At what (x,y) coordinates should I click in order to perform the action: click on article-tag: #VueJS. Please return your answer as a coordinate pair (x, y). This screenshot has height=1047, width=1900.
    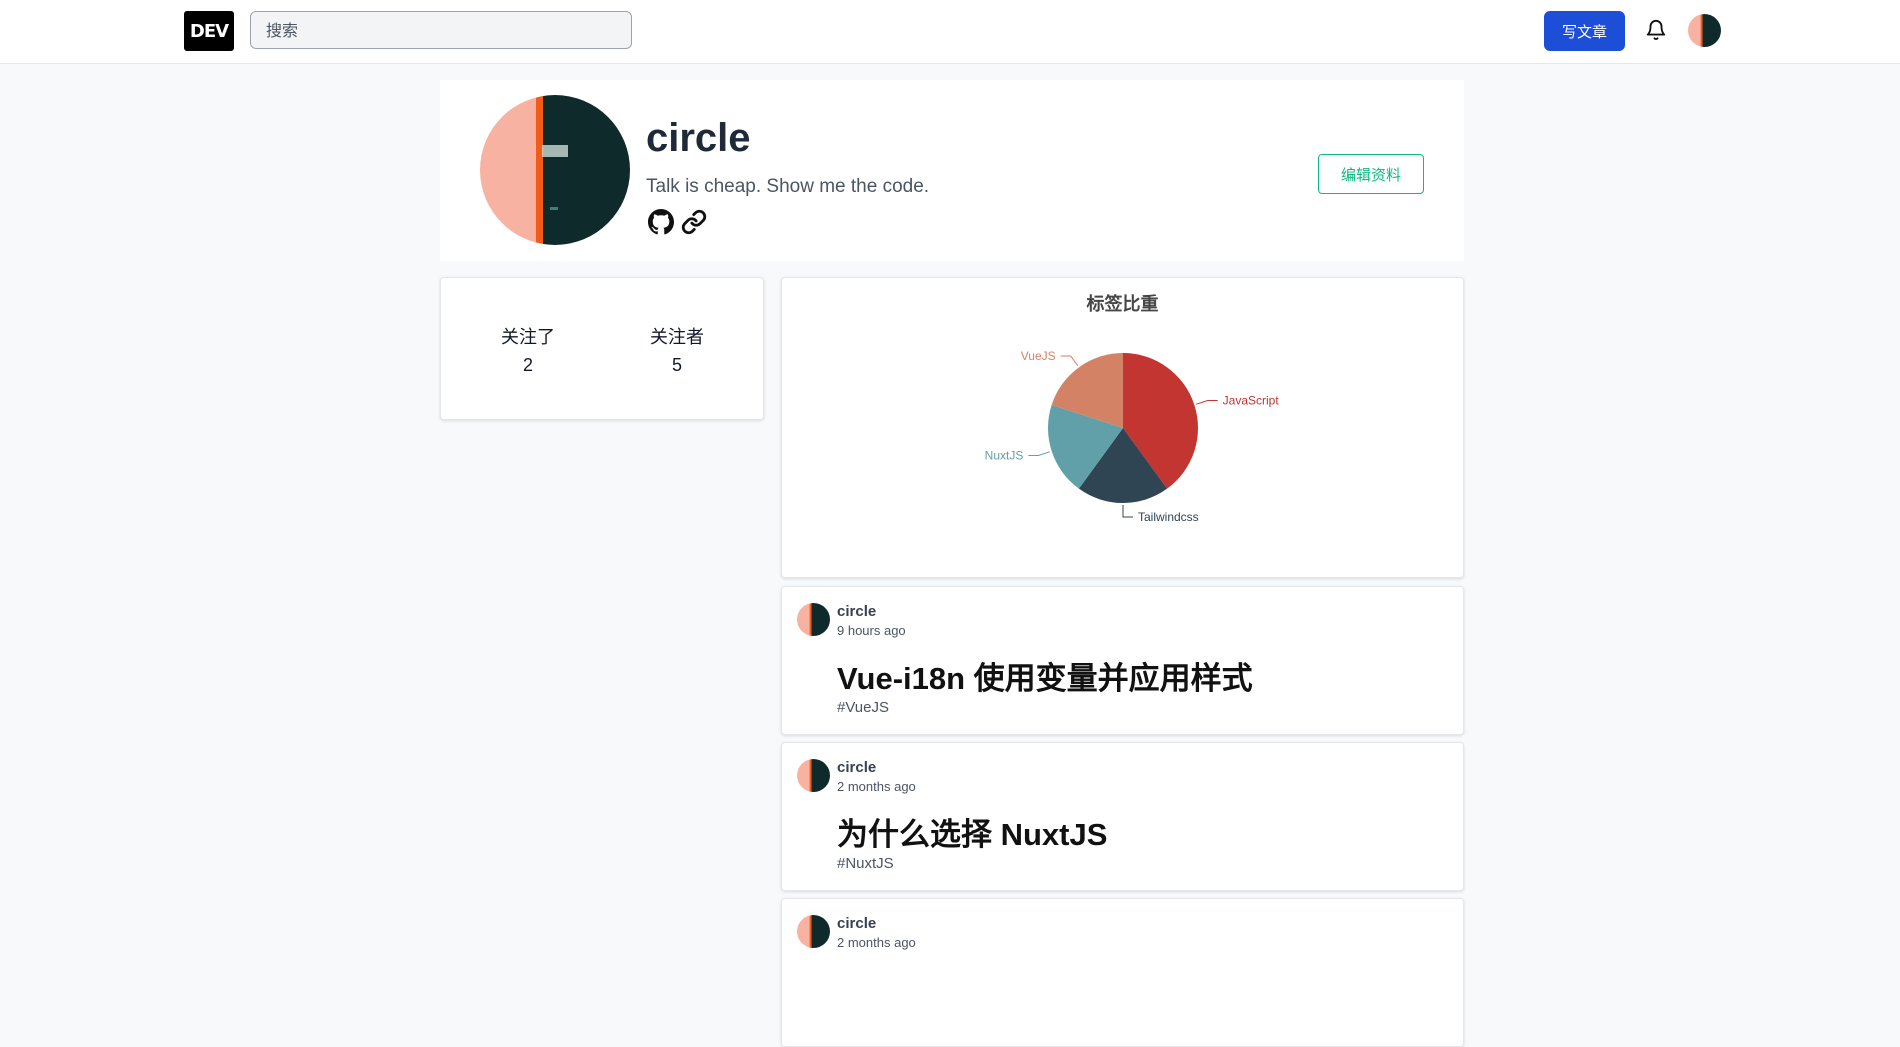
    Looking at the image, I should click on (863, 707).